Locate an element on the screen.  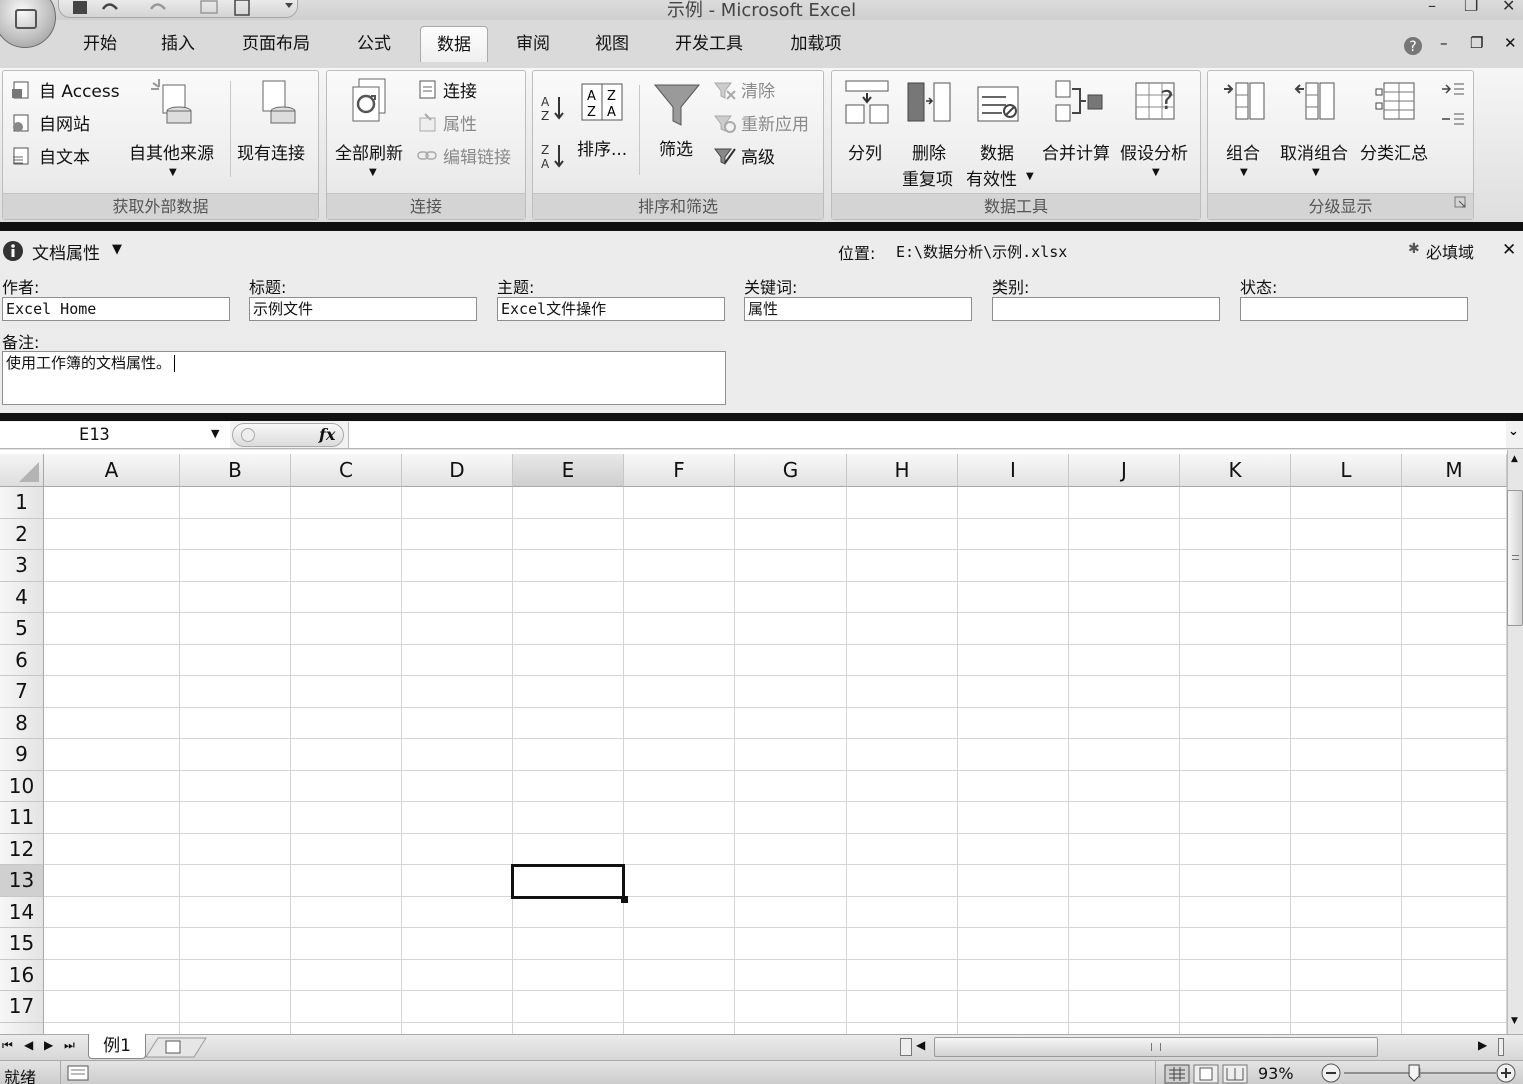
prev-sheet-icon: ◀ is located at coordinates (28, 1045).